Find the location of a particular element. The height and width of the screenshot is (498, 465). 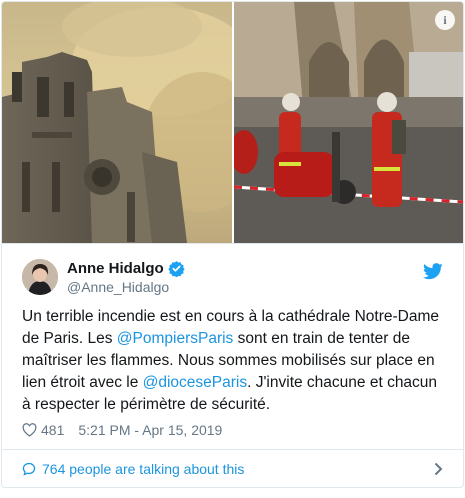

info-icon: i is located at coordinates (445, 20).